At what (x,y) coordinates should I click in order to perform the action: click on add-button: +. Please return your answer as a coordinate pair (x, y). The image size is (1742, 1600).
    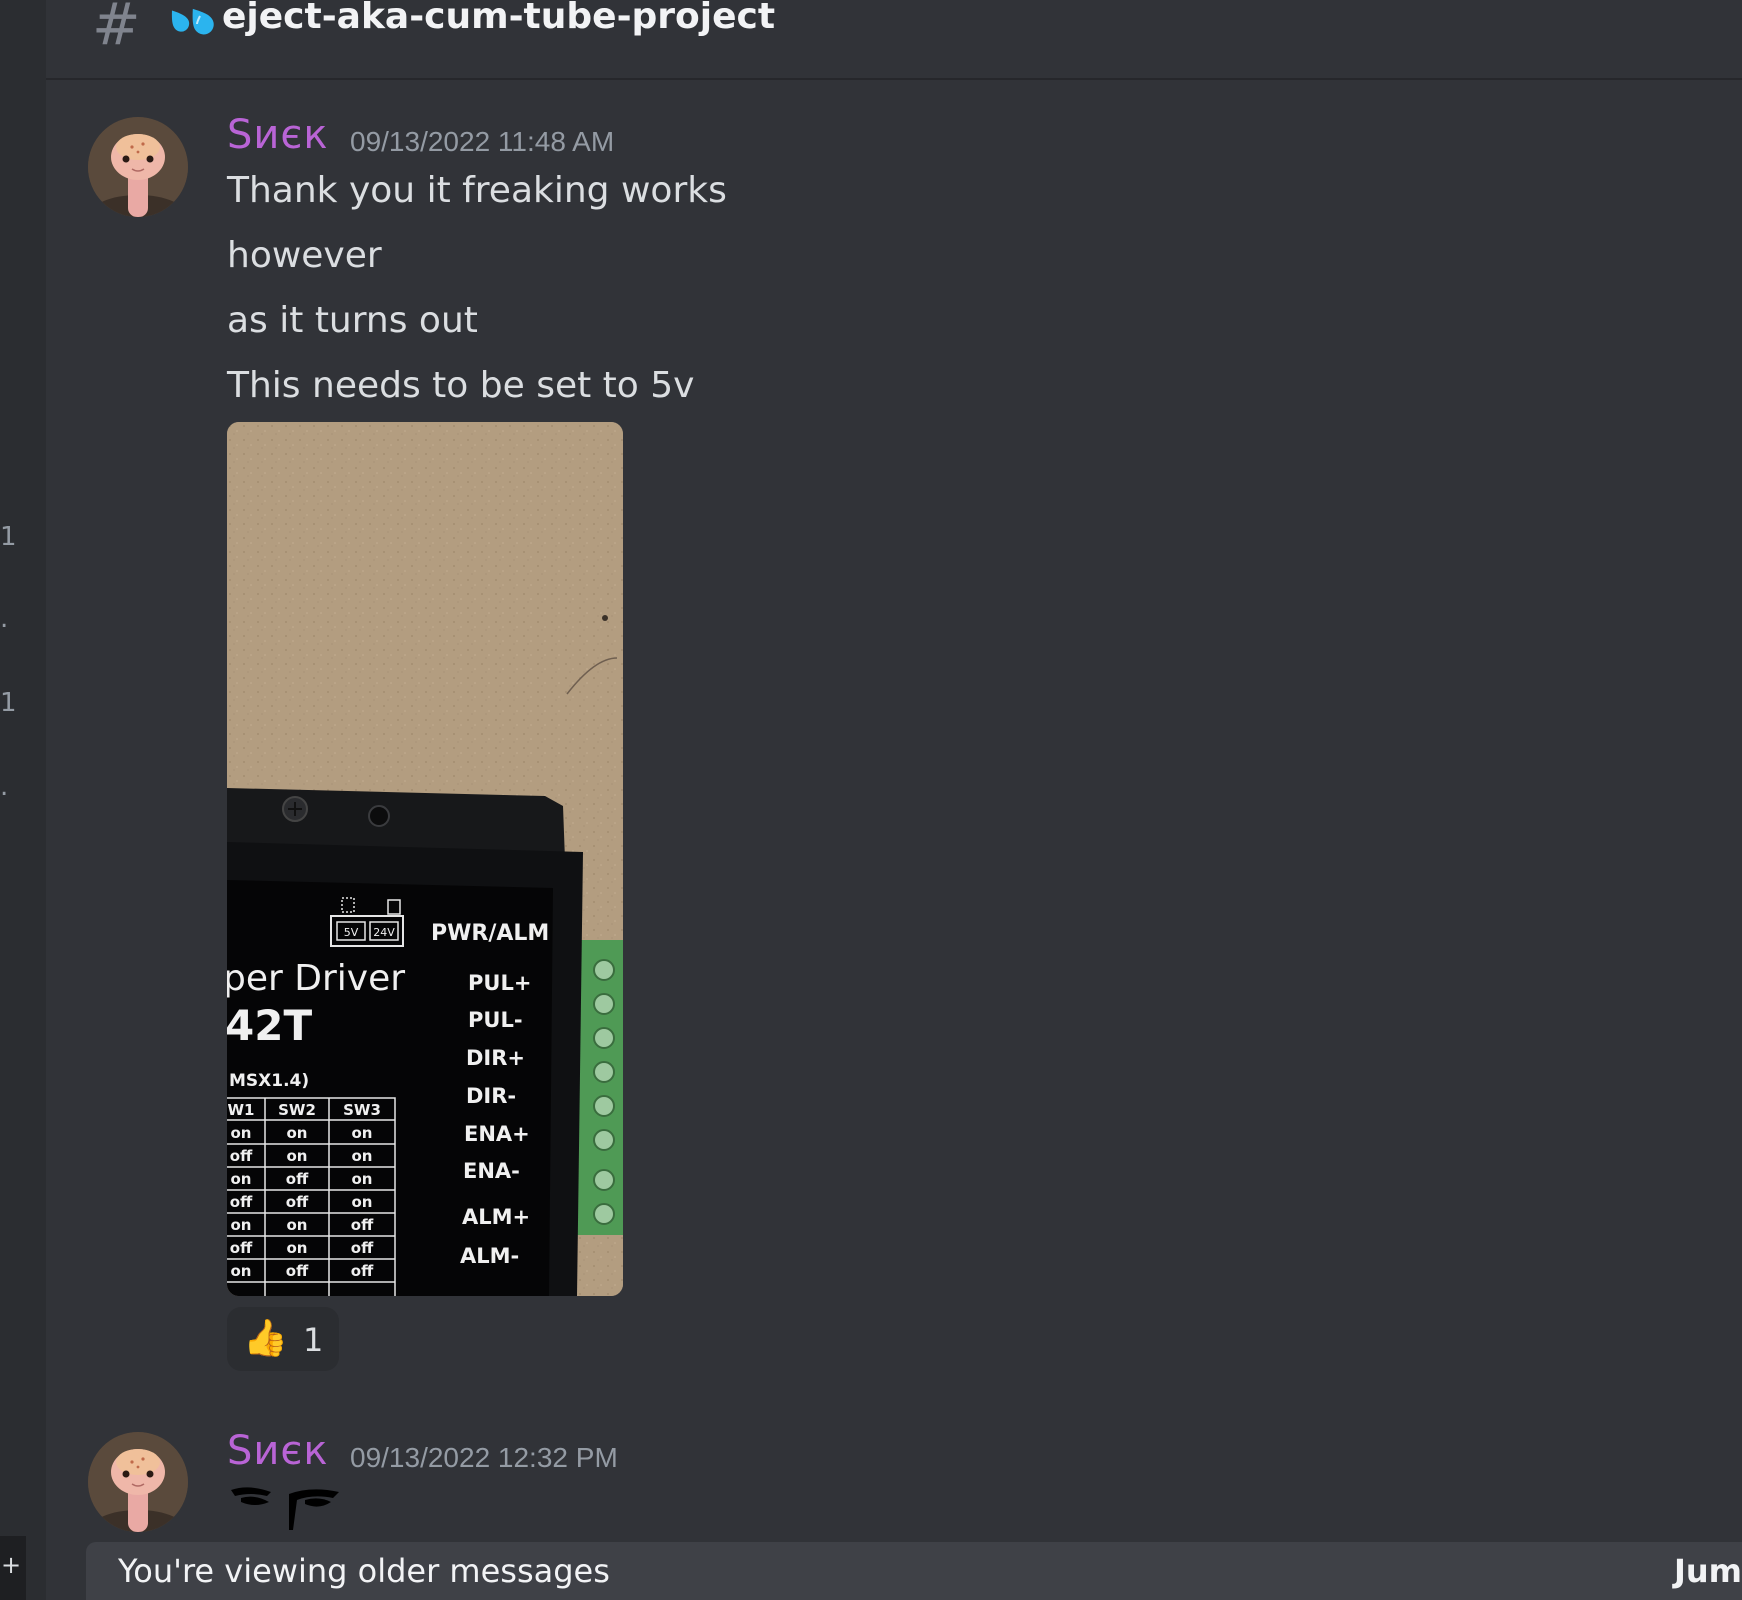
    Looking at the image, I should click on (13, 1568).